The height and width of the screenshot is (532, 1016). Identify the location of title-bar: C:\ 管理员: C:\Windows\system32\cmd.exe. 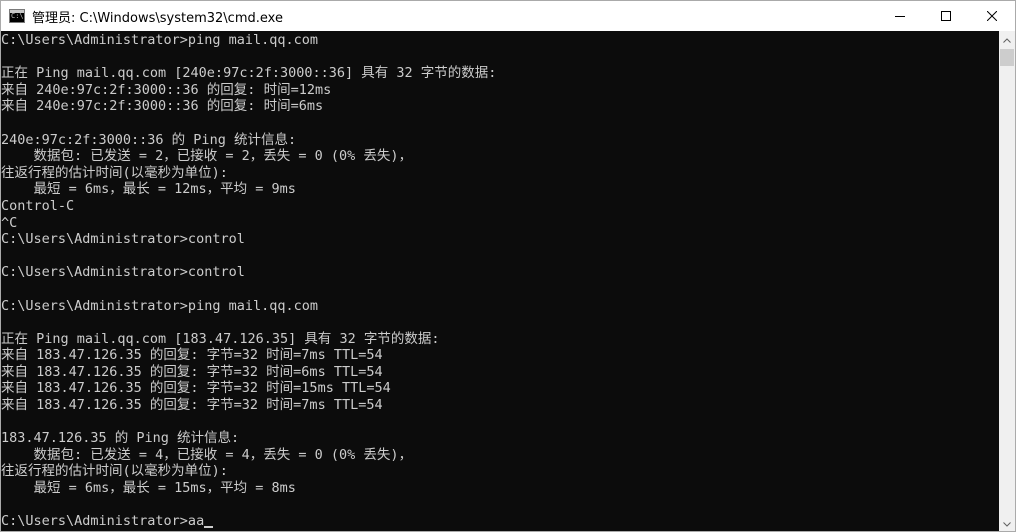
(508, 16).